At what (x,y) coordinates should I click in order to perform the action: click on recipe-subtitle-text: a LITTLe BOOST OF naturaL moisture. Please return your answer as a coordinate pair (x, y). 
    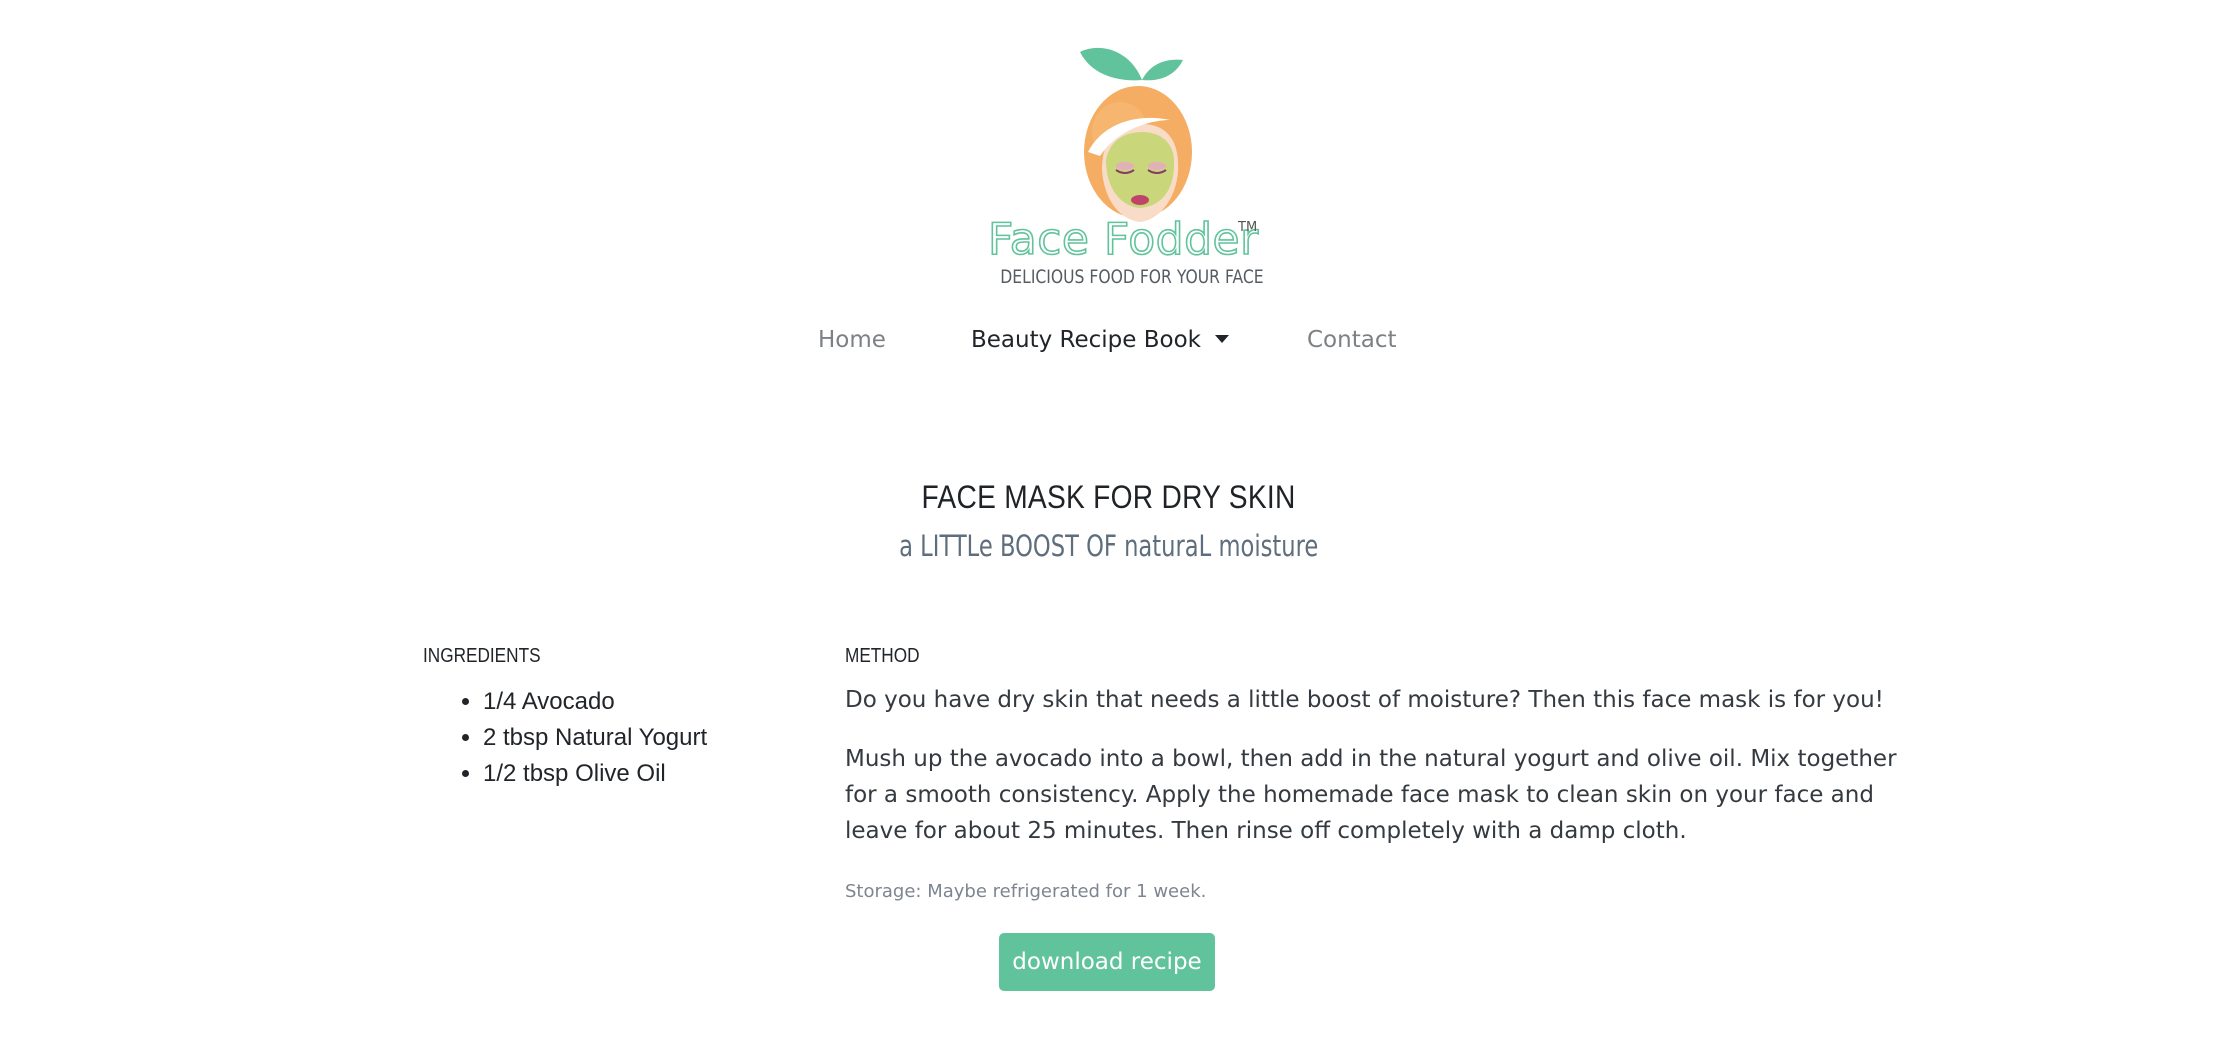
    Looking at the image, I should click on (1109, 546).